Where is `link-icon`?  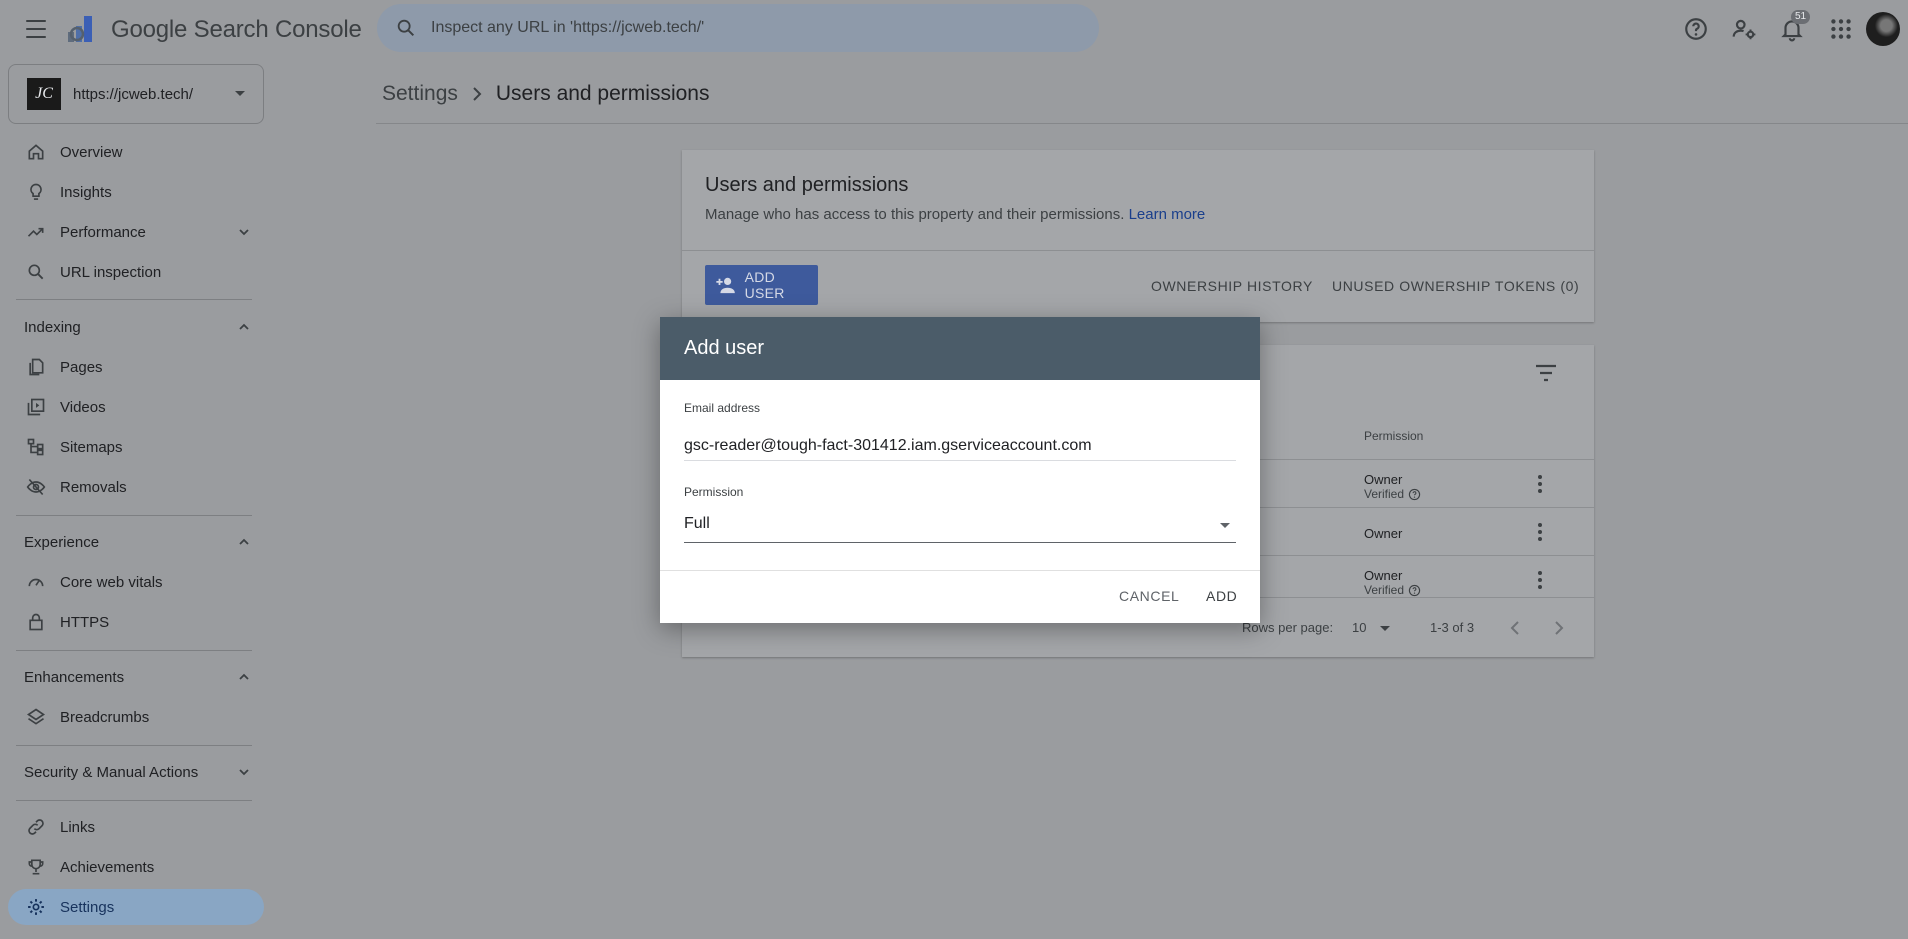 link-icon is located at coordinates (36, 827).